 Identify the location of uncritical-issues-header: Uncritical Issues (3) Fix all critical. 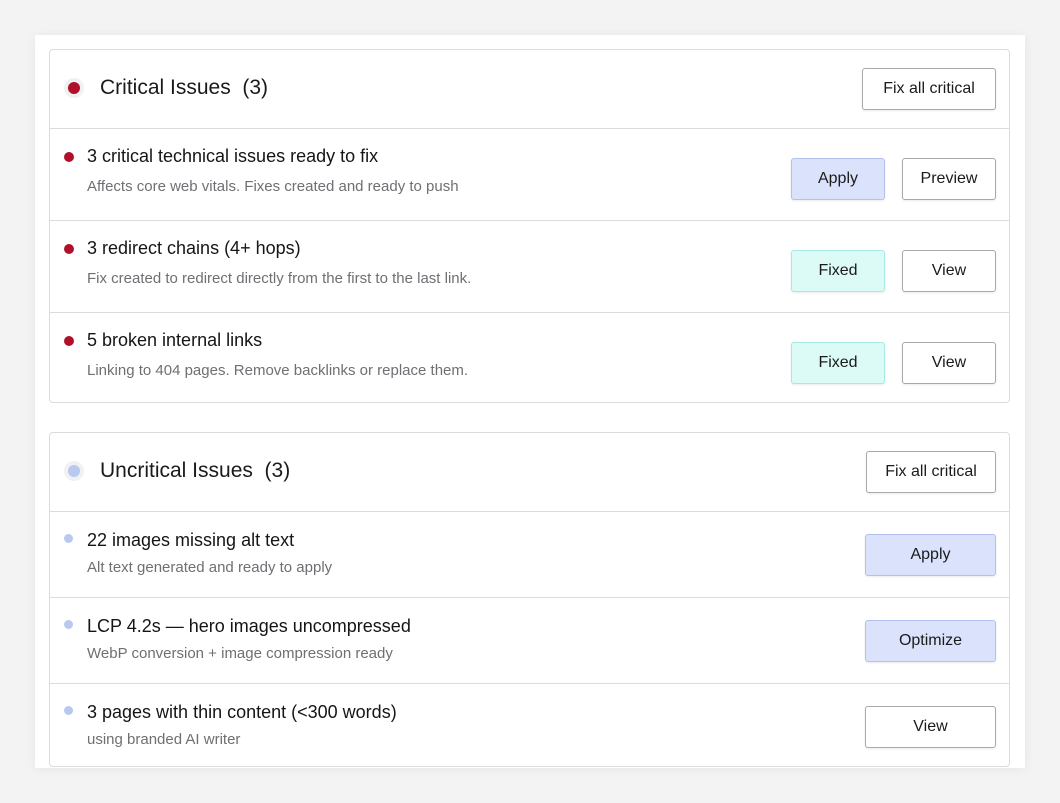
(529, 472).